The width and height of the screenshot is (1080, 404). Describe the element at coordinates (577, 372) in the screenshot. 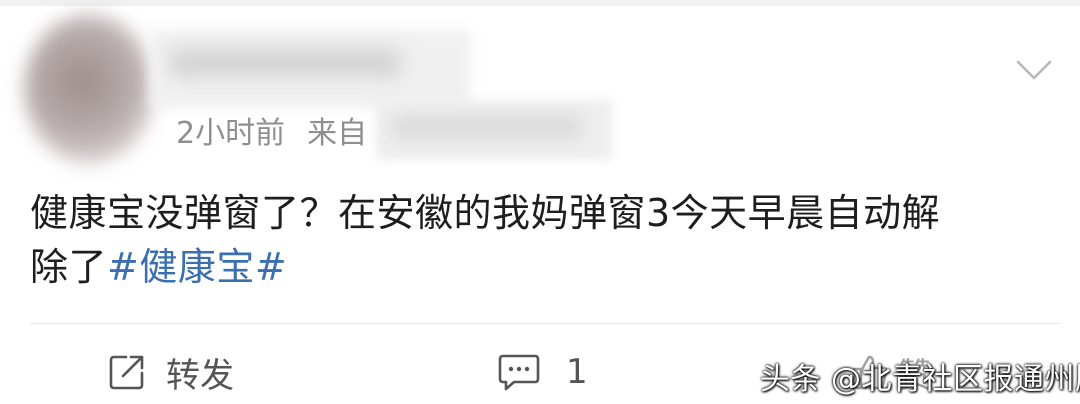

I see `comment-count: 1` at that location.